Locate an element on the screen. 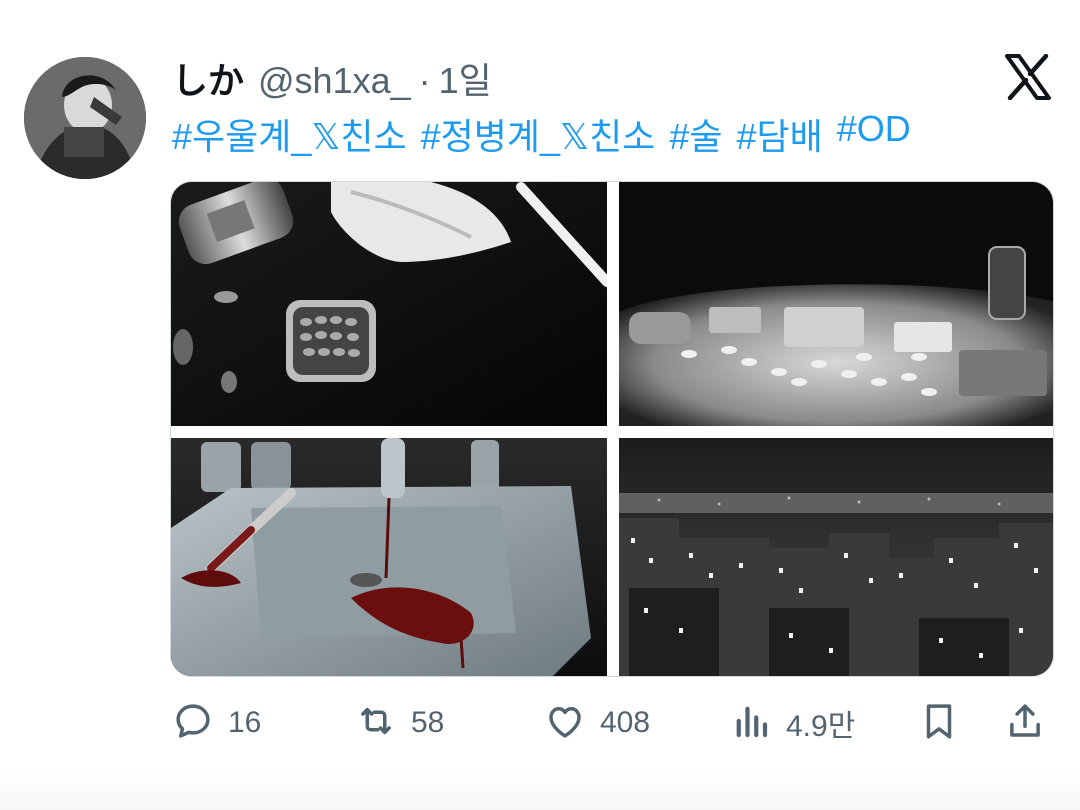  night-city-image is located at coordinates (836, 557).